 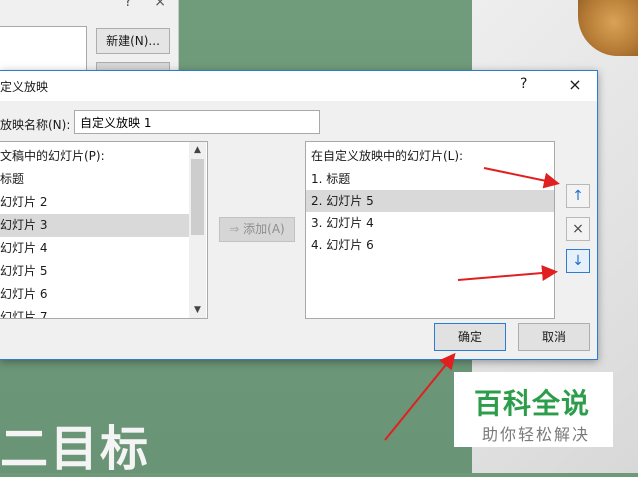 What do you see at coordinates (430, 223) in the screenshot?
I see `list-item: 3. 幻灯片 4` at bounding box center [430, 223].